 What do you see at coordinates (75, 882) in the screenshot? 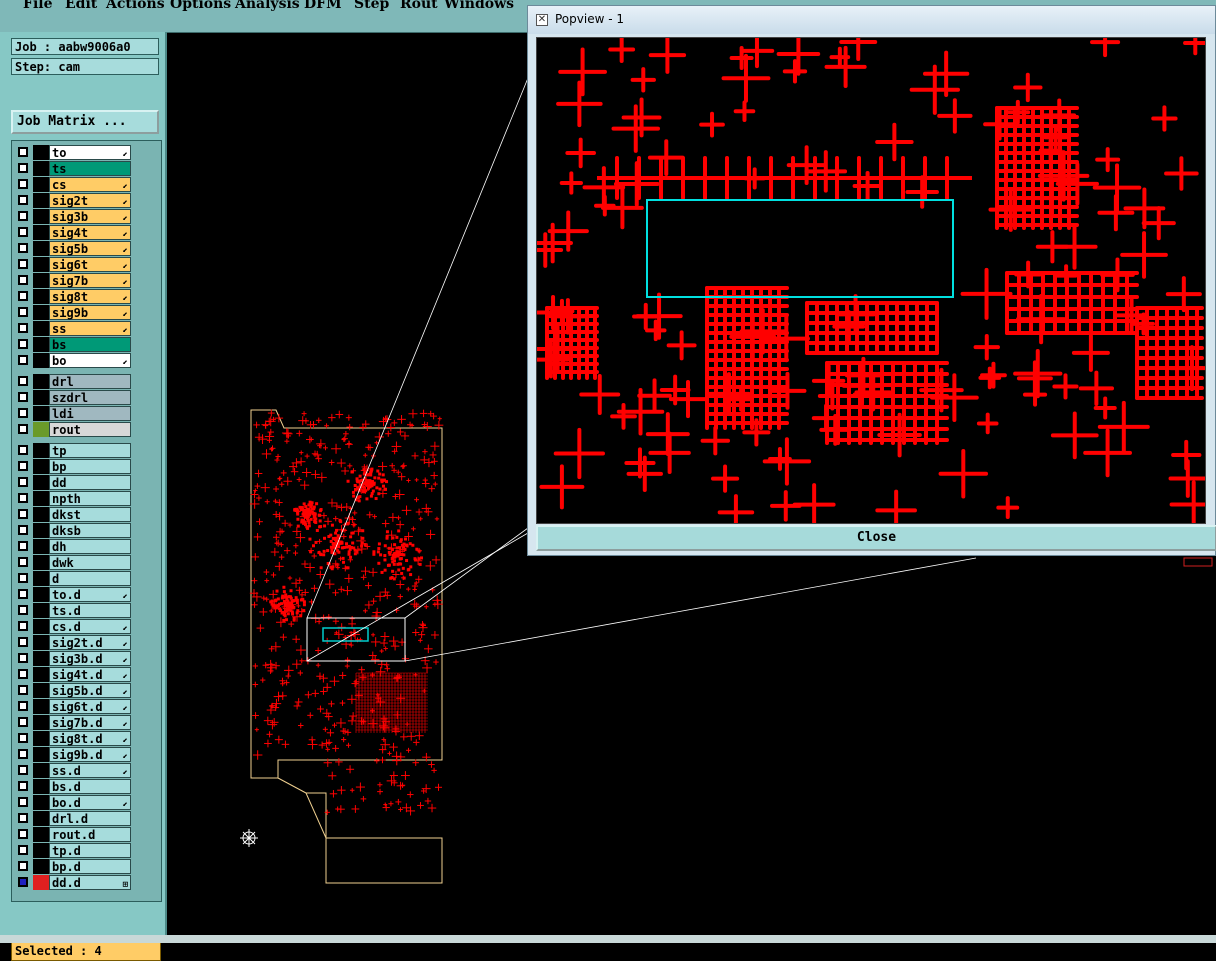
I see `layer-row-dd-d: dd.d ⊞` at bounding box center [75, 882].